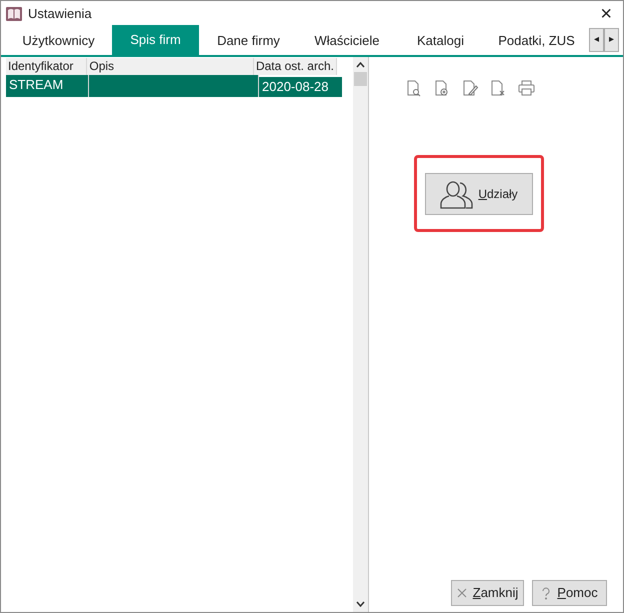 The height and width of the screenshot is (613, 624). Describe the element at coordinates (479, 193) in the screenshot. I see `shares-button: Udziały` at that location.